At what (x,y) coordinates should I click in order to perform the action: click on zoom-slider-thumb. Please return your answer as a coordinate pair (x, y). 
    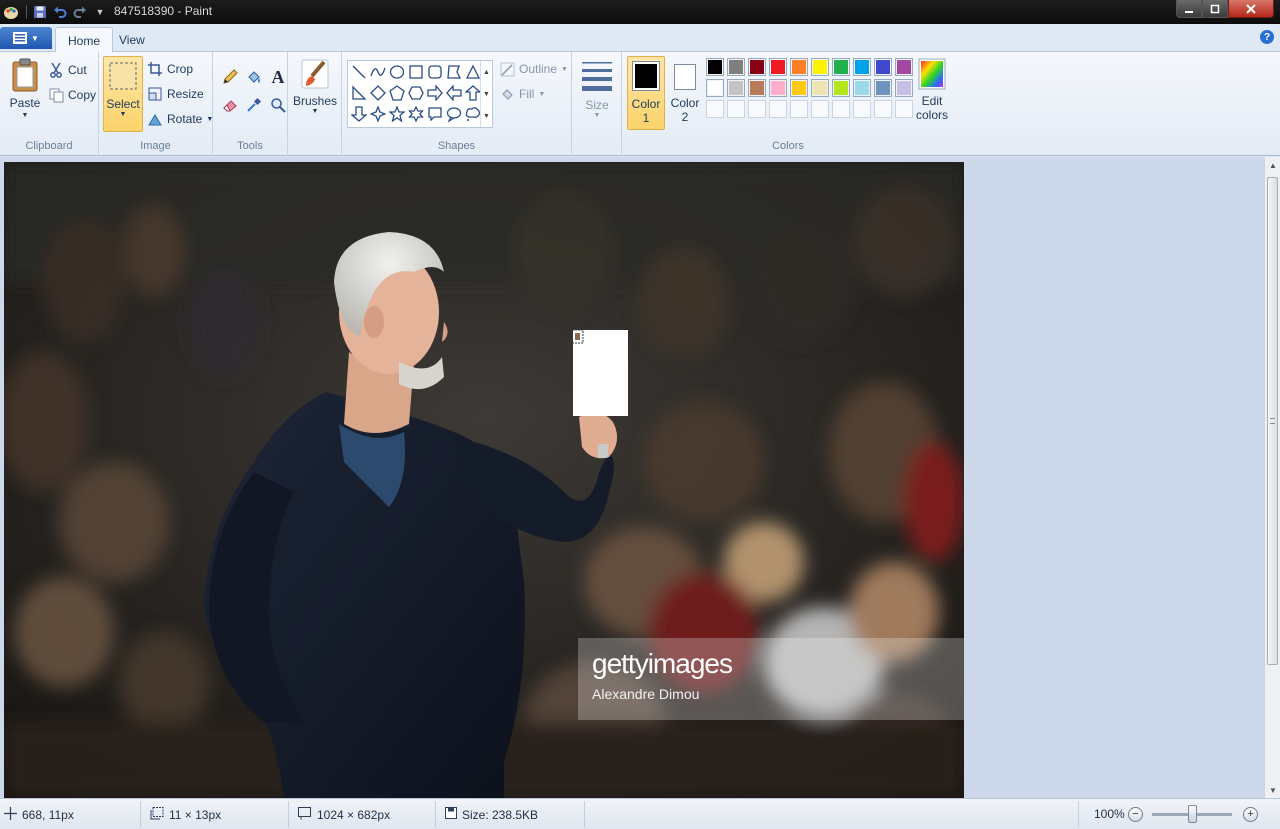
    Looking at the image, I should click on (1192, 814).